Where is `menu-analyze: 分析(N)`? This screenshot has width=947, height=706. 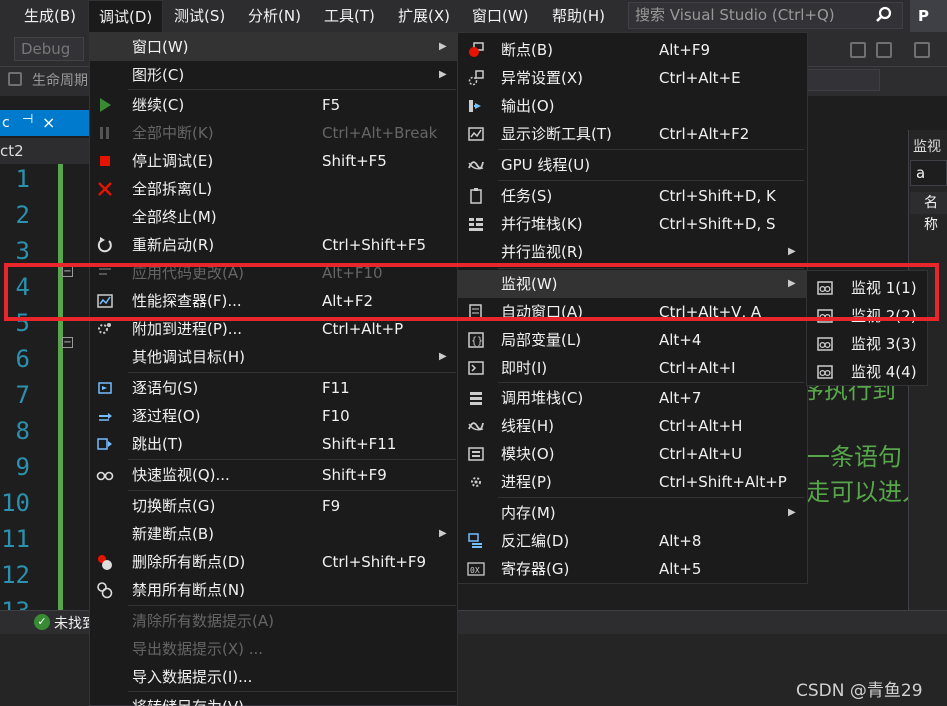 menu-analyze: 分析(N) is located at coordinates (274, 16).